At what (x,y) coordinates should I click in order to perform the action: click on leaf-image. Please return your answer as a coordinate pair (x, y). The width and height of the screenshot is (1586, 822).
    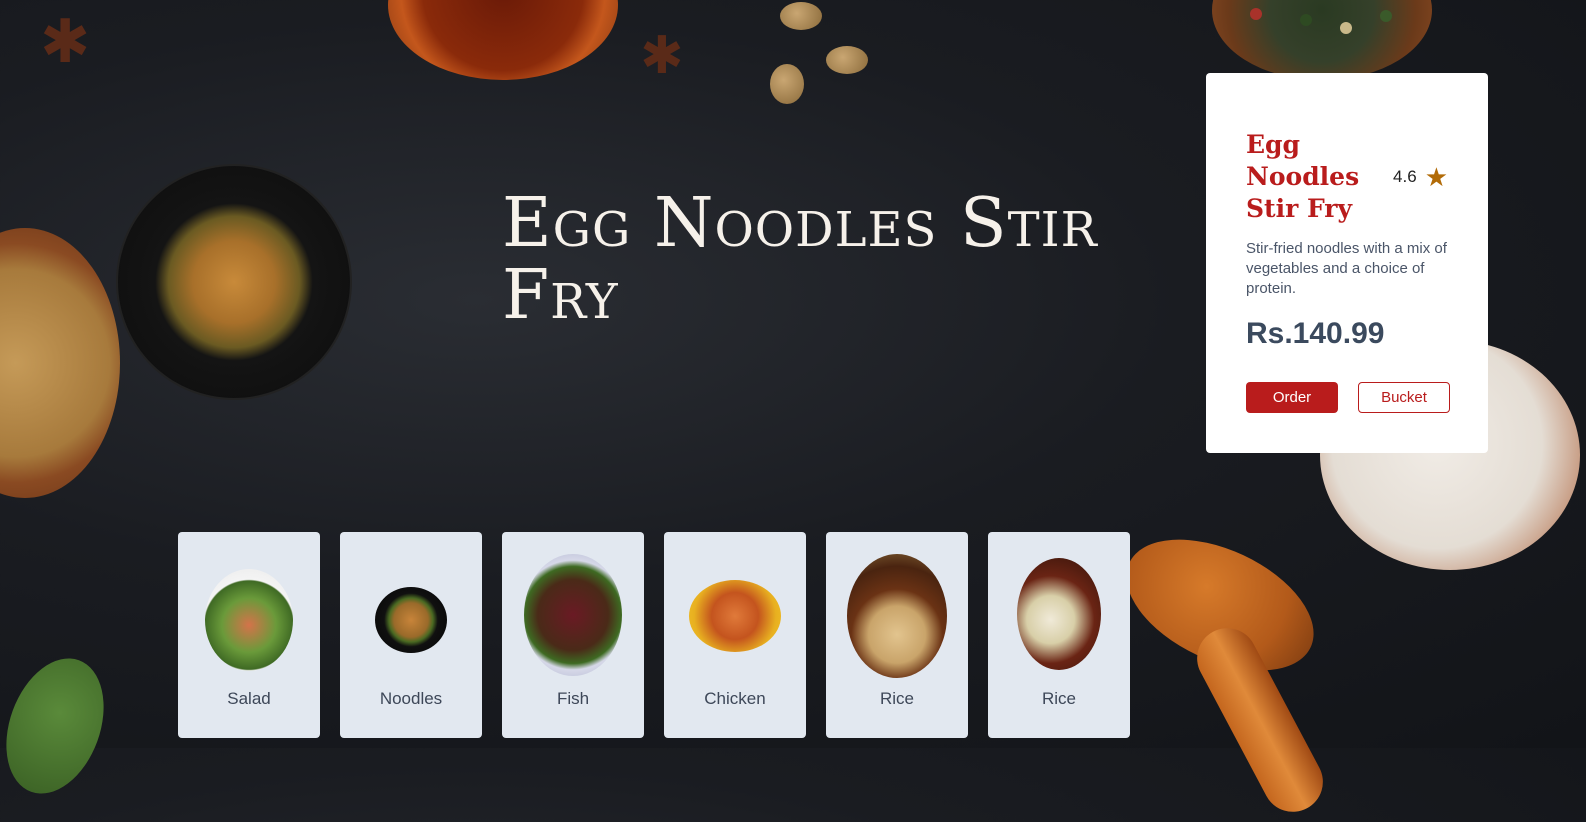
    Looking at the image, I should click on (61, 726).